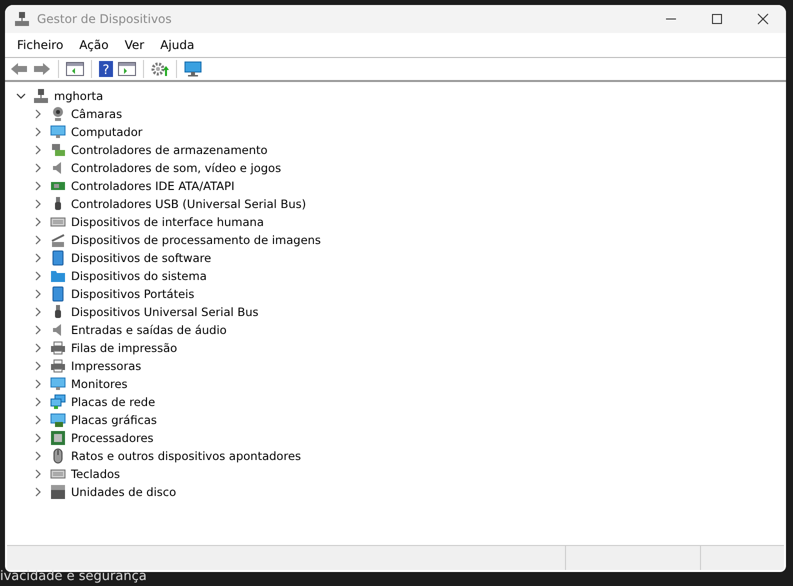 This screenshot has height=586, width=793. I want to click on folder-icon, so click(58, 276).